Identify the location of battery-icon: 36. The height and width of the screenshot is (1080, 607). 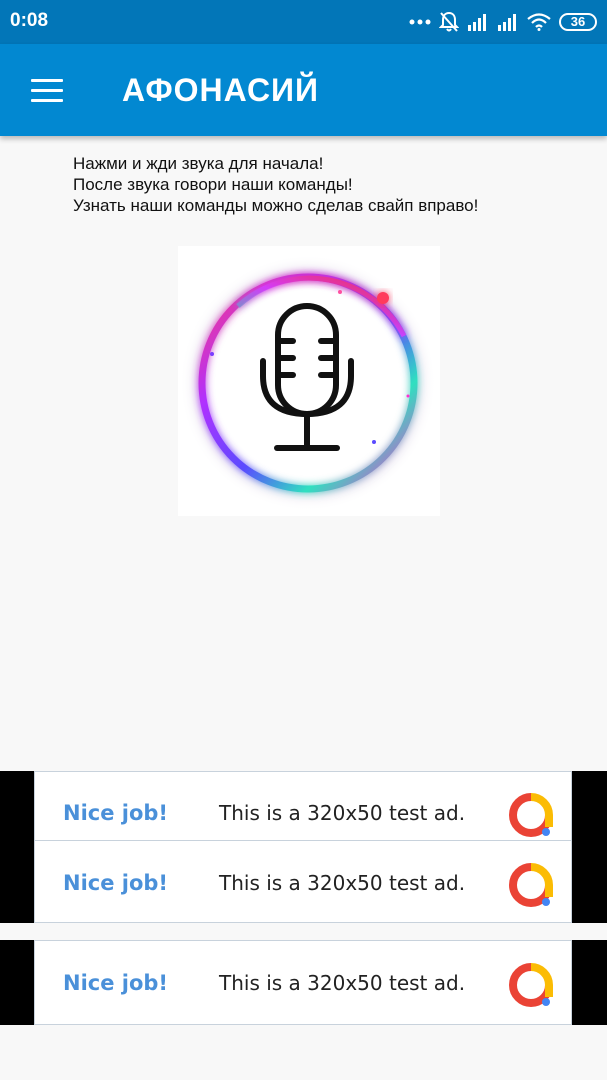
(578, 22).